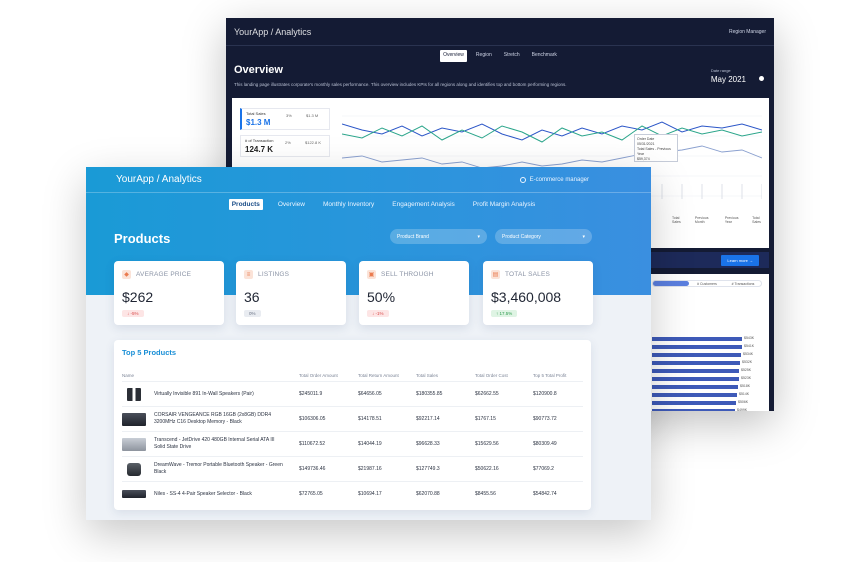  What do you see at coordinates (512, 56) in the screenshot?
I see `tab-stretch: Stretch` at bounding box center [512, 56].